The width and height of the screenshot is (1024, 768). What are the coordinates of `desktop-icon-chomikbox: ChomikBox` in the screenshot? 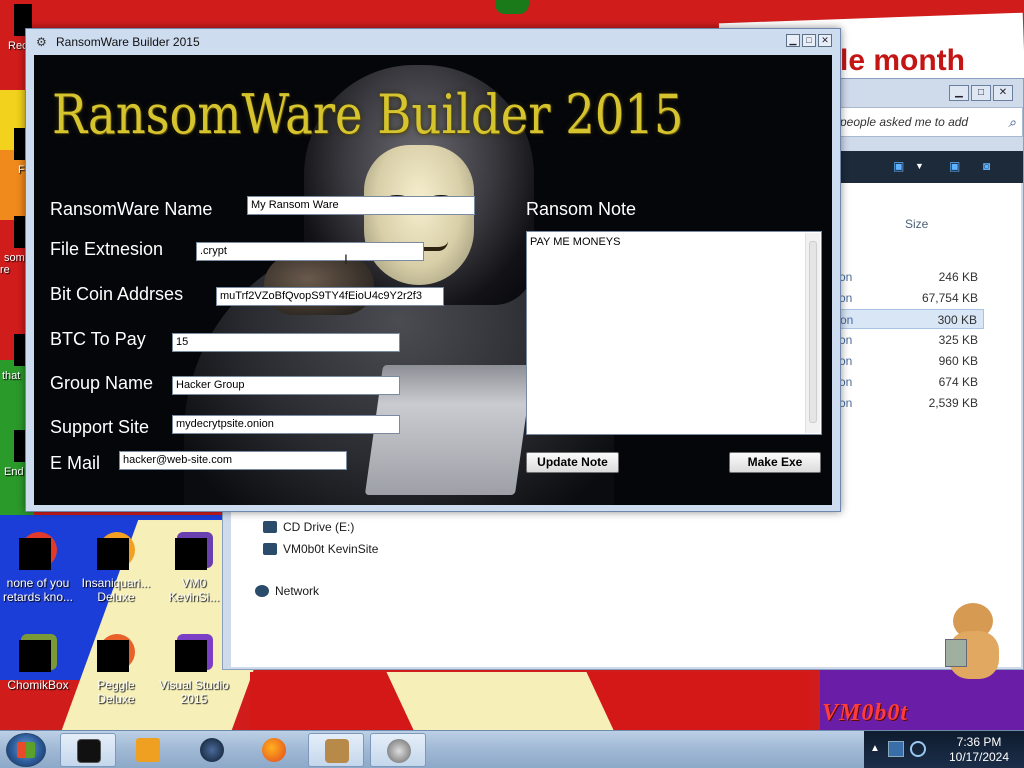 It's located at (38, 662).